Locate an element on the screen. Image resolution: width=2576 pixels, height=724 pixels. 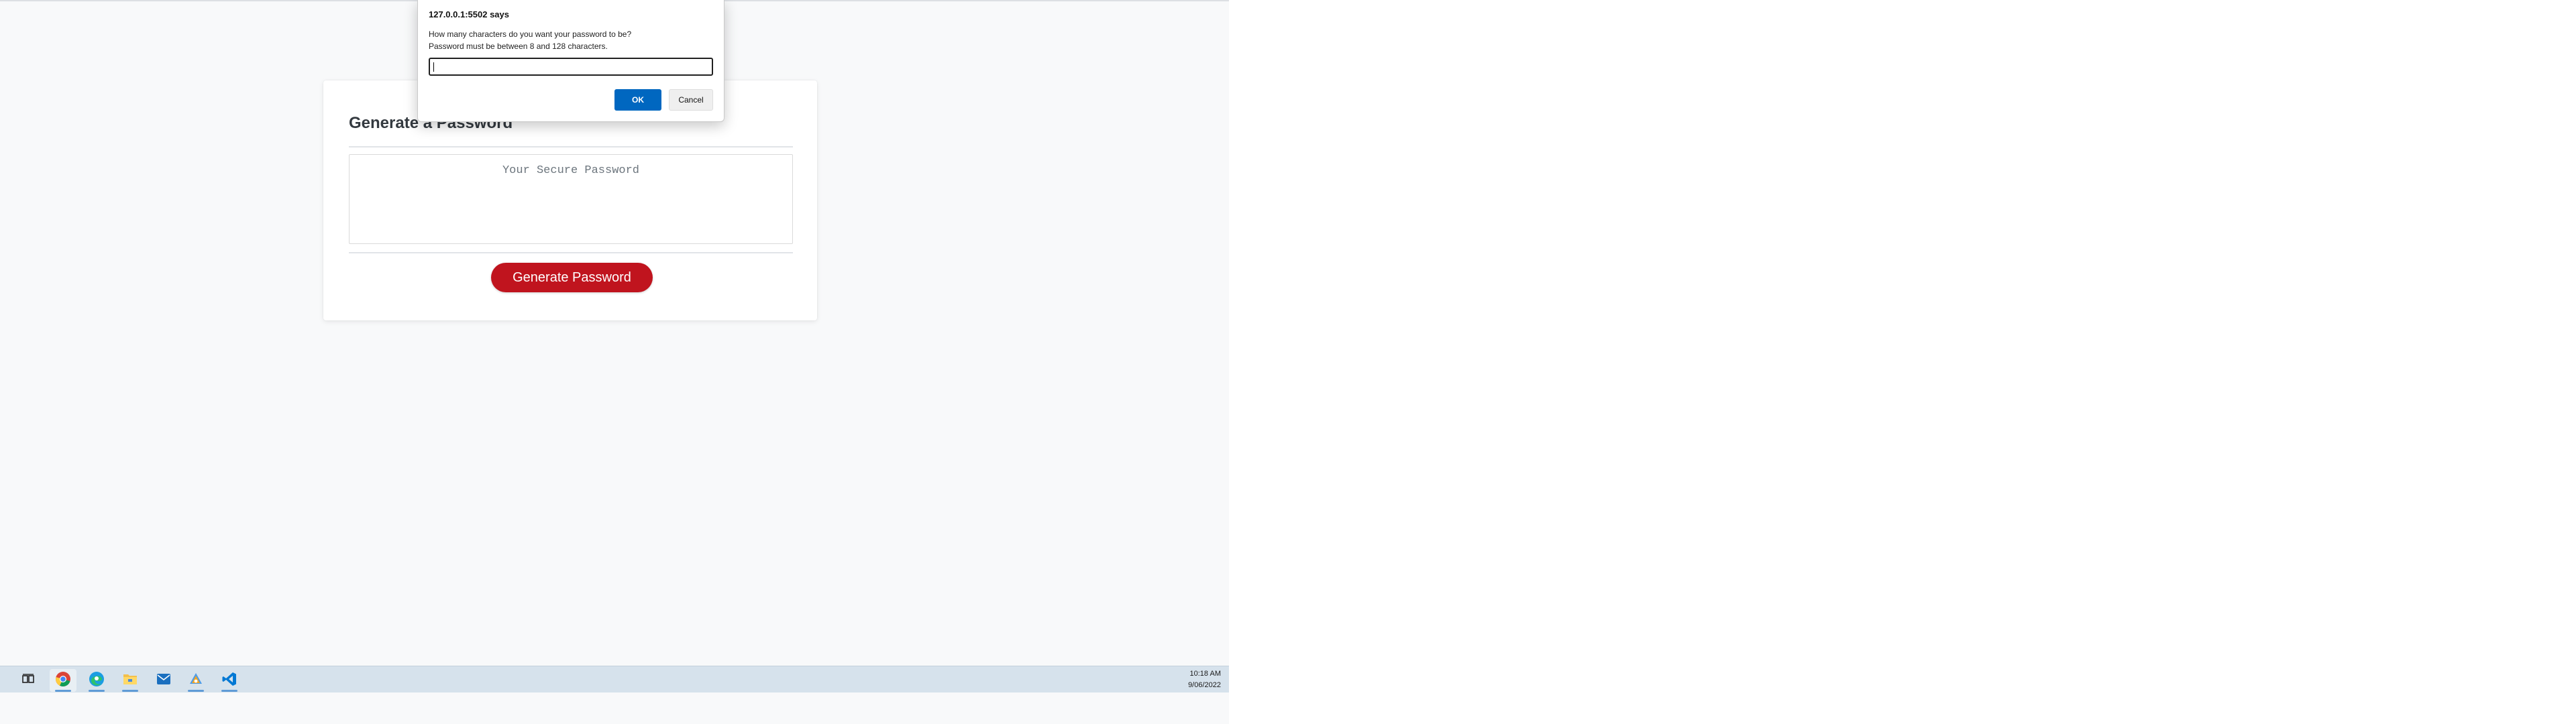
clock-time: 10:18 AM is located at coordinates (1205, 674).